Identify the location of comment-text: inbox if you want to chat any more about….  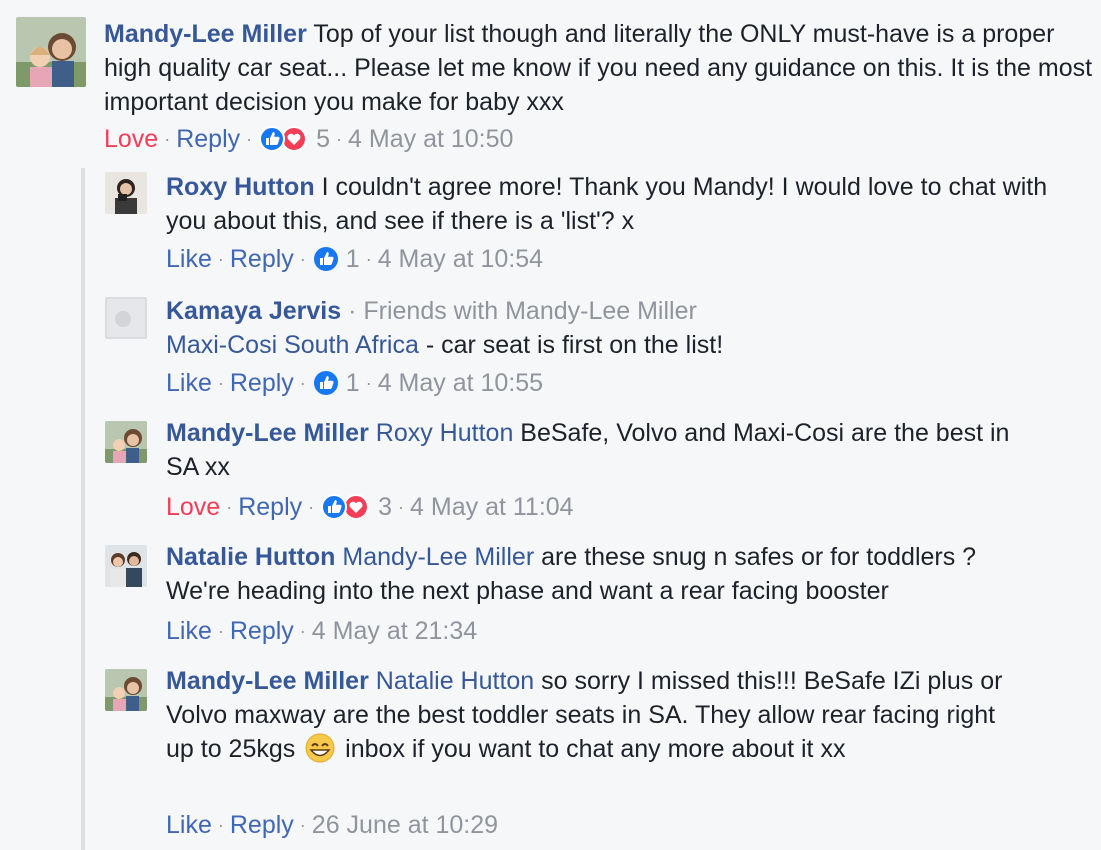
(595, 749).